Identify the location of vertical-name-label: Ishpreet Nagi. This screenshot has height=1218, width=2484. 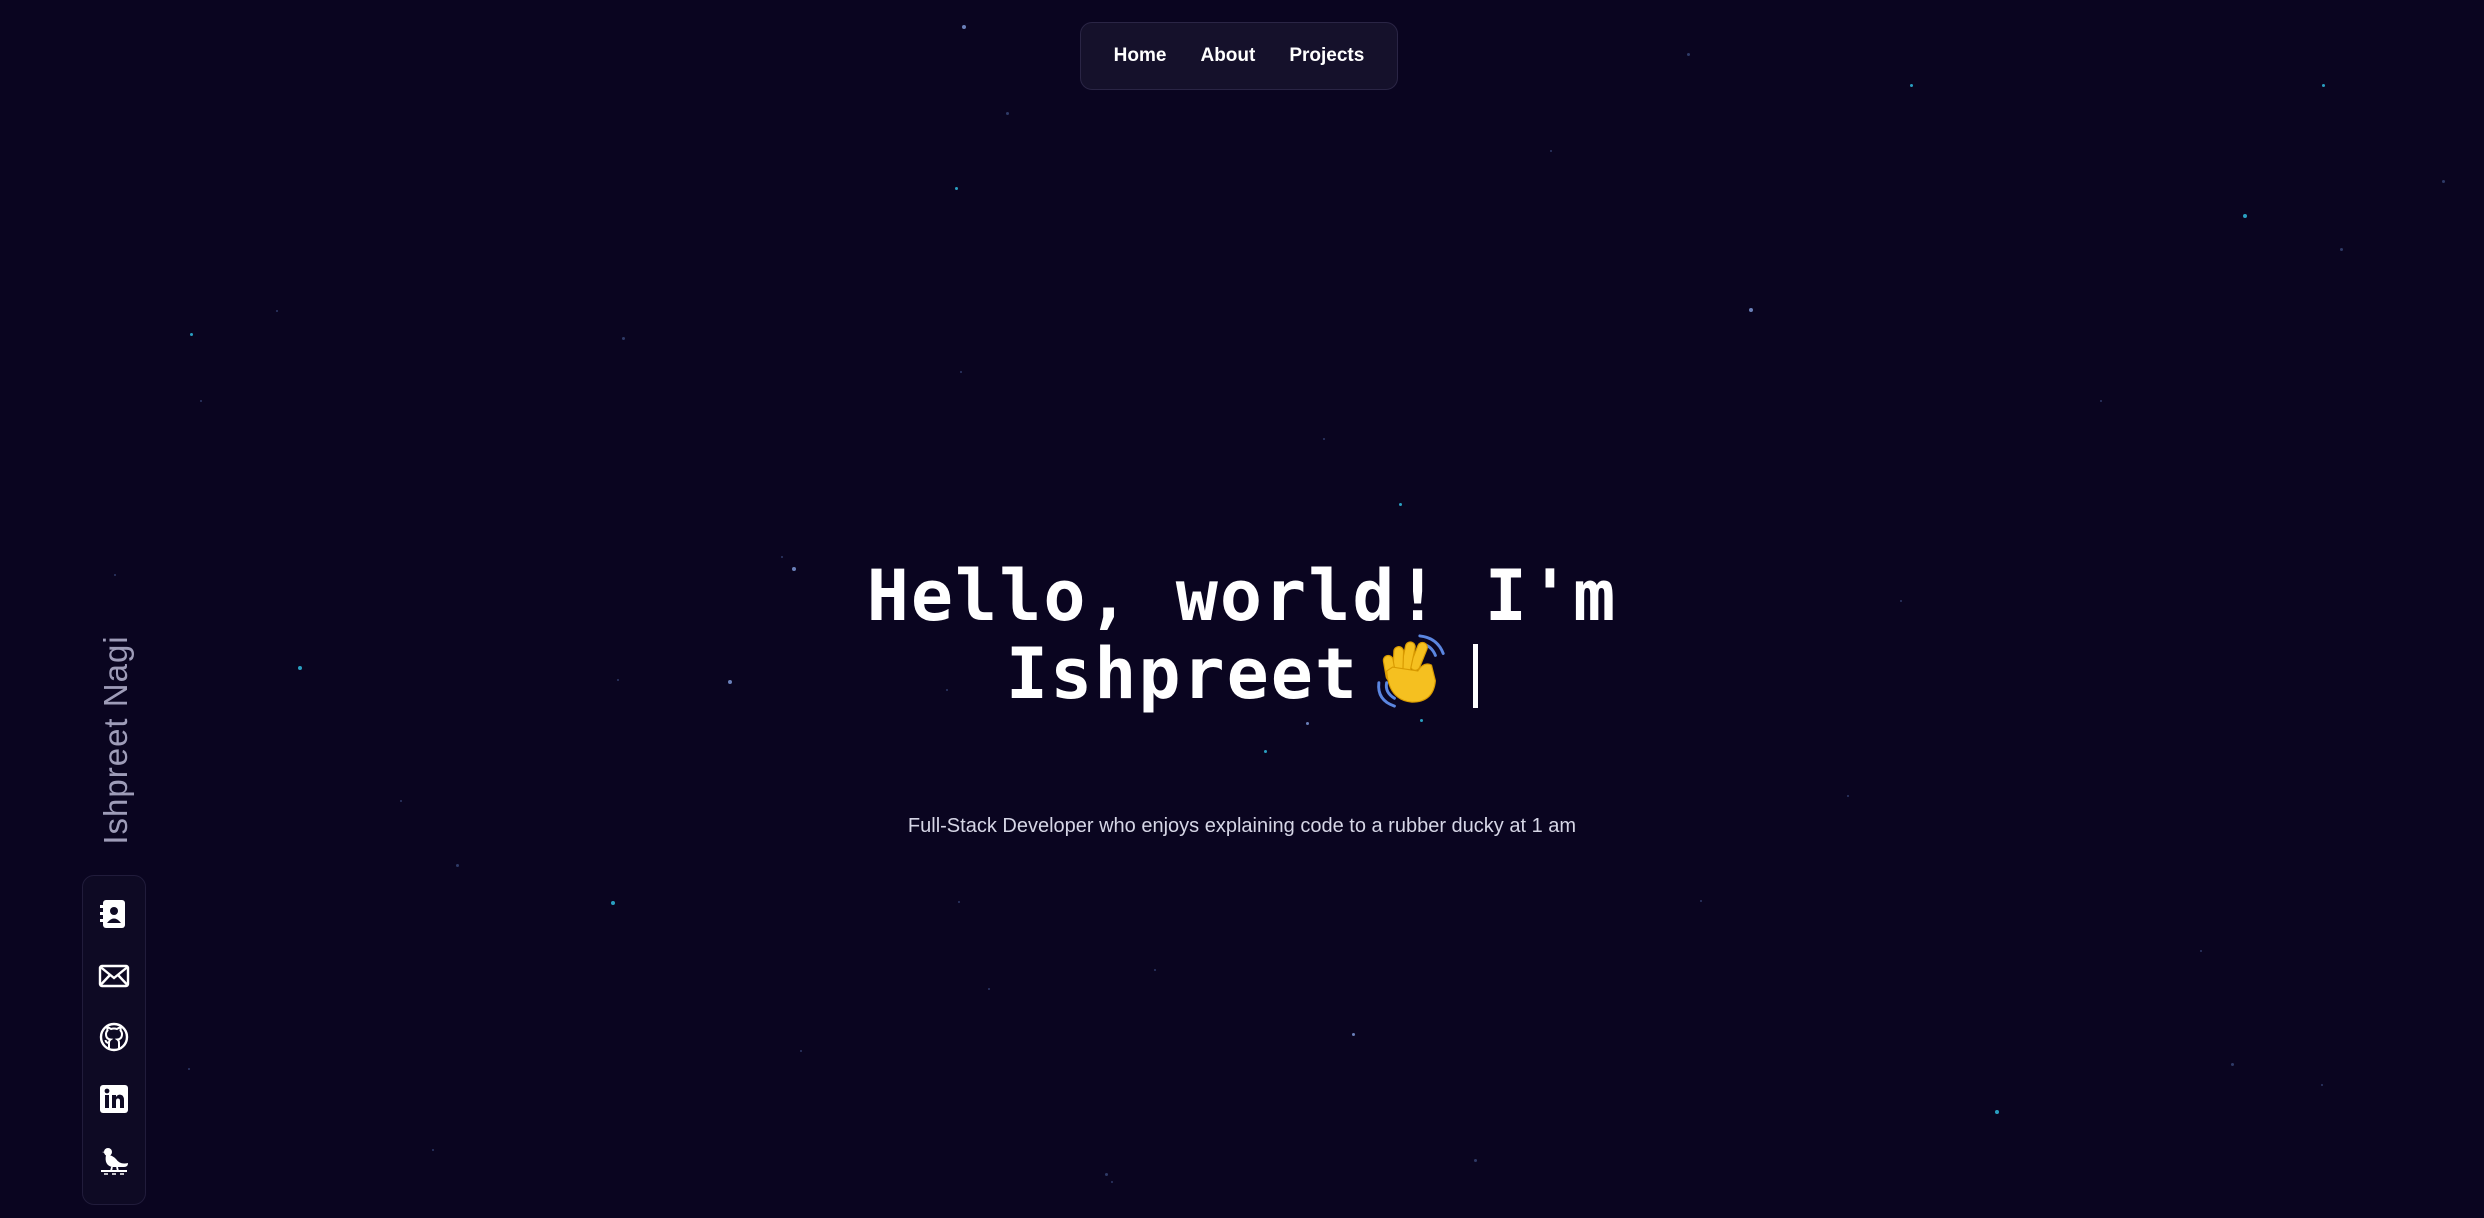
(115, 740).